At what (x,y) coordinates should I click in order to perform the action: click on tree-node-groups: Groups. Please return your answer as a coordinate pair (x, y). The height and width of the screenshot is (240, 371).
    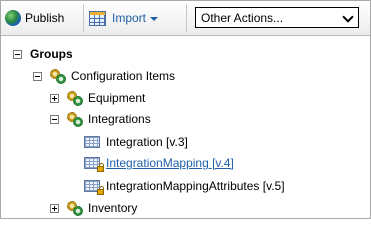
    Looking at the image, I should click on (43, 54).